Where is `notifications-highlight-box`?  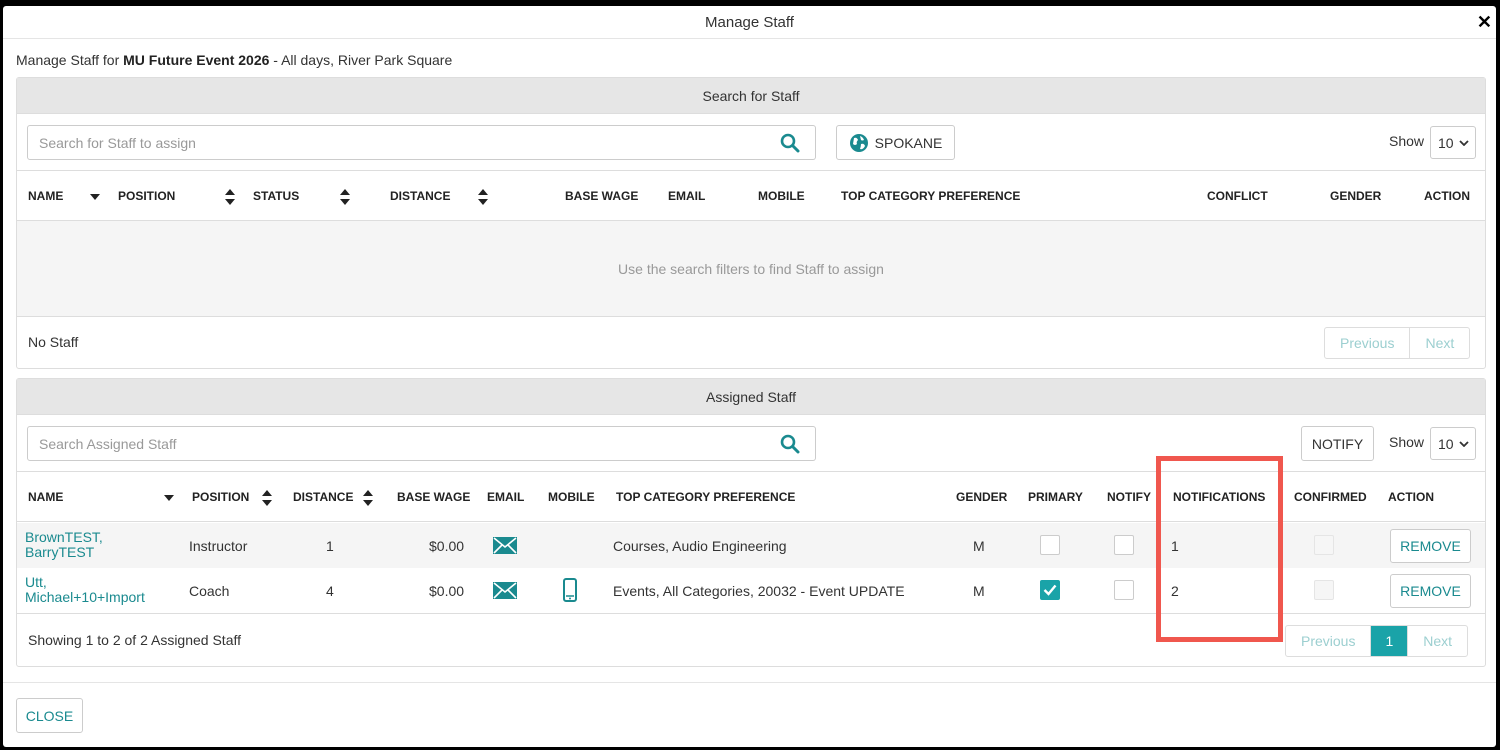
notifications-highlight-box is located at coordinates (1219, 549).